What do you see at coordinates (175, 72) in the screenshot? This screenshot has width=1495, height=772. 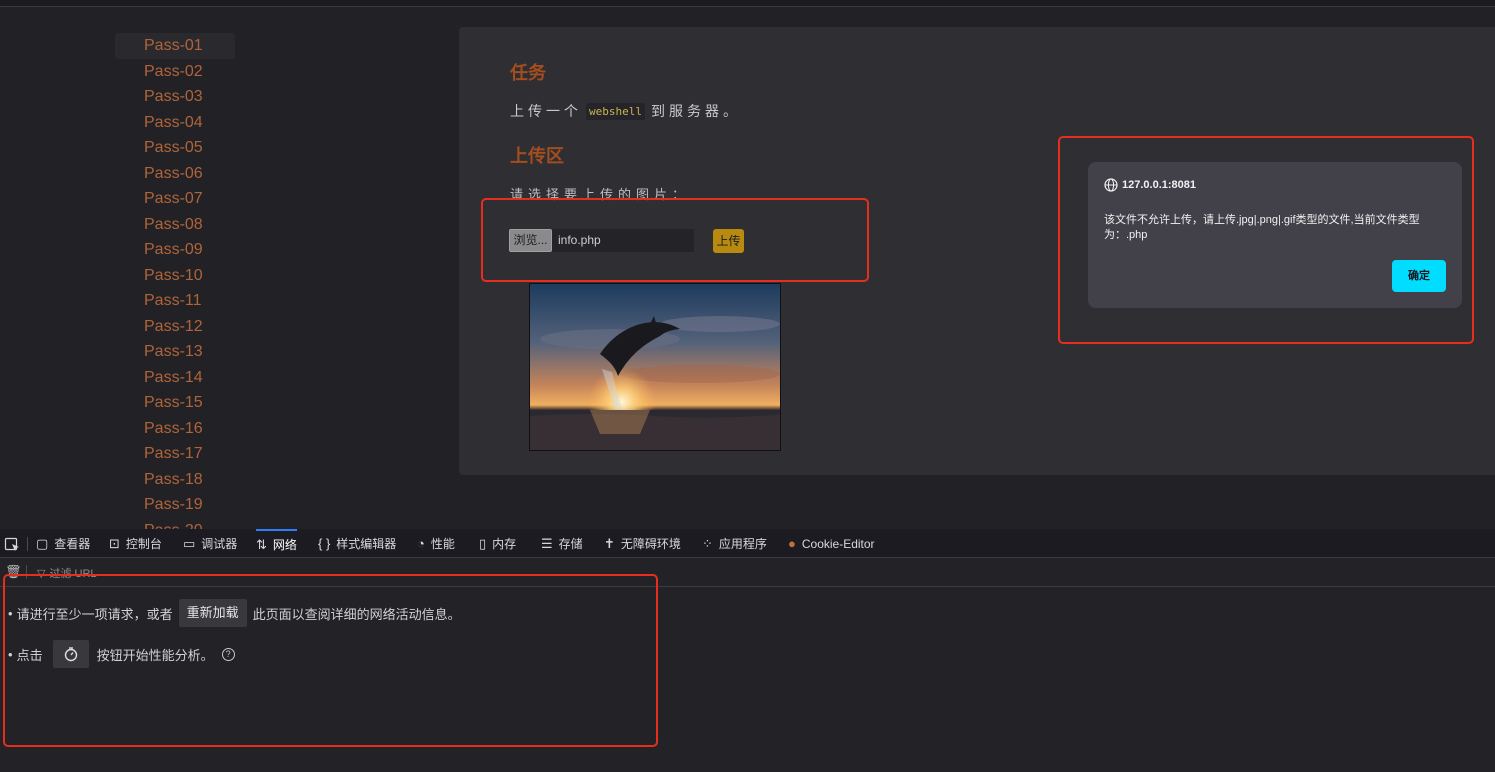 I see `sidebar-item-pass-02: Pass-02` at bounding box center [175, 72].